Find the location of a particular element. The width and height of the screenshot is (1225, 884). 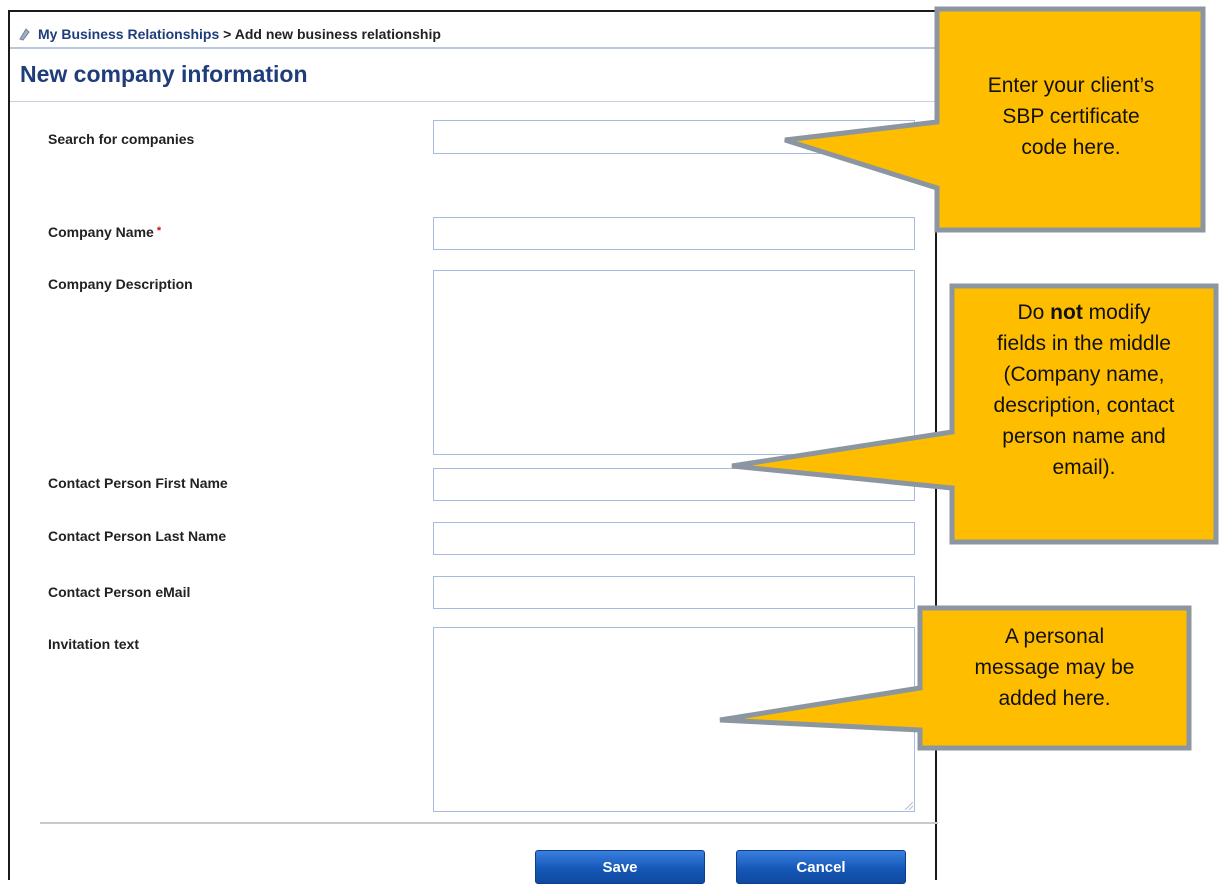

callout-middle-line1-bold: not is located at coordinates (1066, 312).